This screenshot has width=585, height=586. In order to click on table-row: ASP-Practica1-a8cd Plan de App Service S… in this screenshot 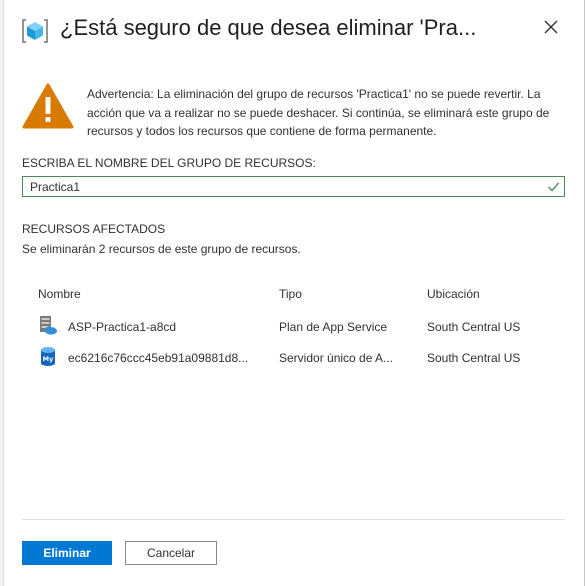, I will do `click(292, 326)`.